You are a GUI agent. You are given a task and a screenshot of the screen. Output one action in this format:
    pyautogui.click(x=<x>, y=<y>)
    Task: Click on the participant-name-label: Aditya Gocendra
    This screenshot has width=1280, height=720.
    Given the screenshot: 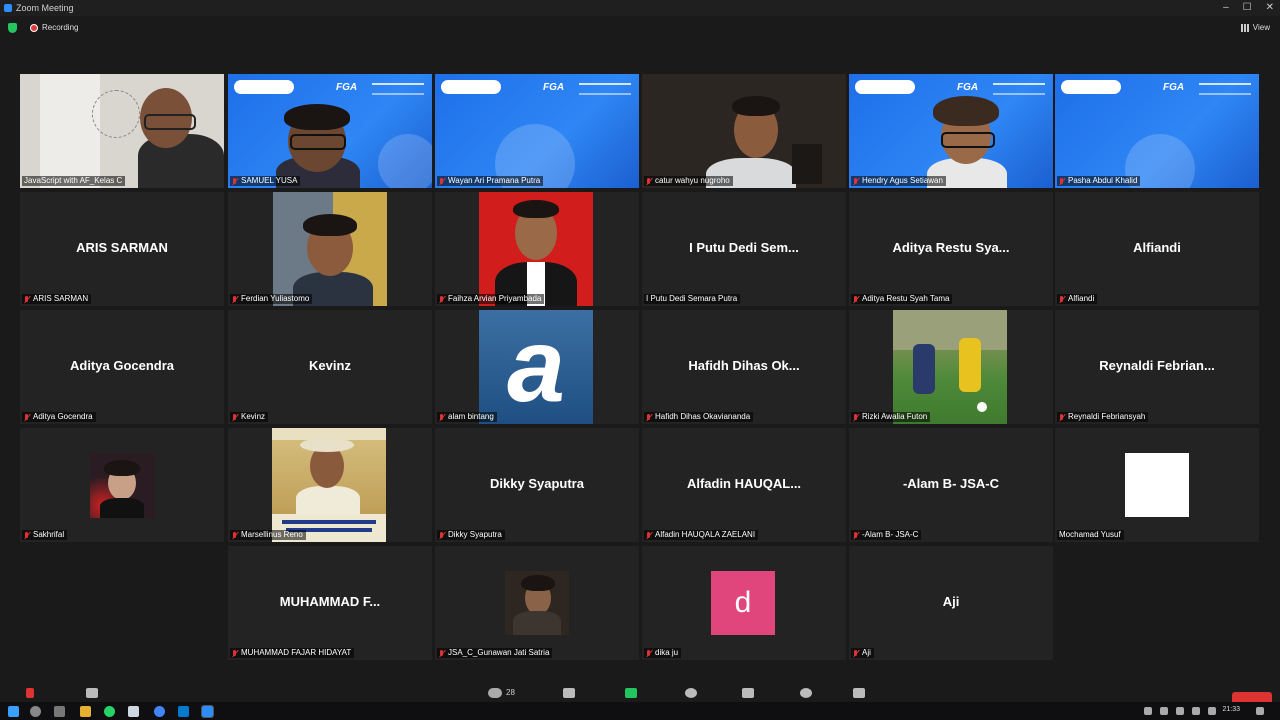 What is the action you would take?
    pyautogui.click(x=59, y=417)
    